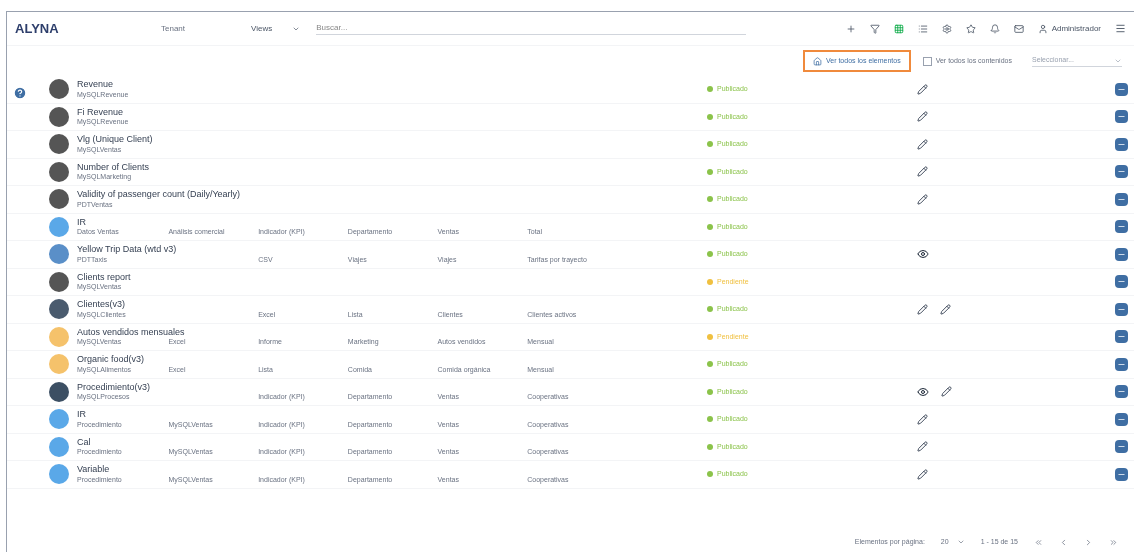  I want to click on item-title: Vlg (Unique Client), so click(347, 140).